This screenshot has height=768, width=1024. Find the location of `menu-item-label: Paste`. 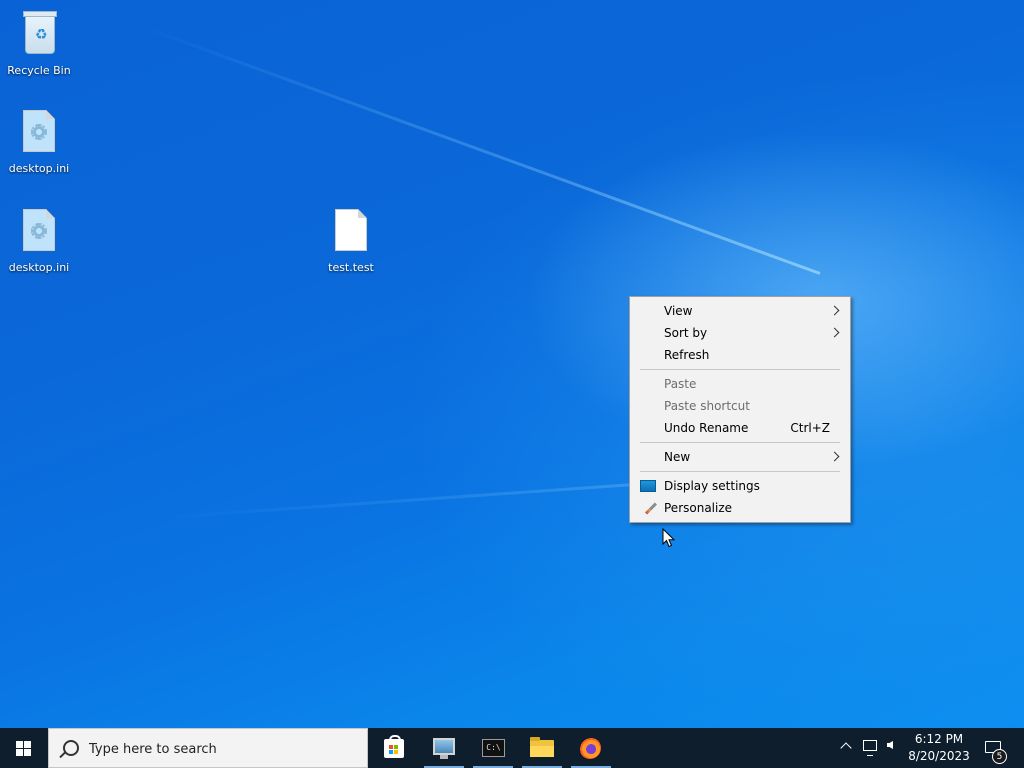

menu-item-label: Paste is located at coordinates (680, 384).